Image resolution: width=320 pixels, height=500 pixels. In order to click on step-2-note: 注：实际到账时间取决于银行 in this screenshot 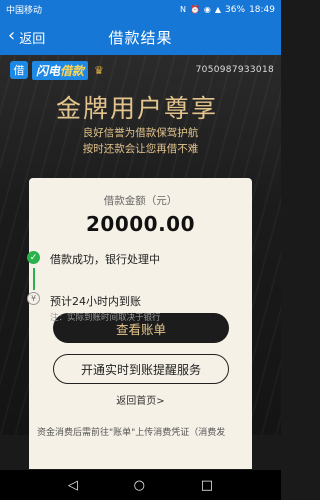, I will do `click(105, 318)`.